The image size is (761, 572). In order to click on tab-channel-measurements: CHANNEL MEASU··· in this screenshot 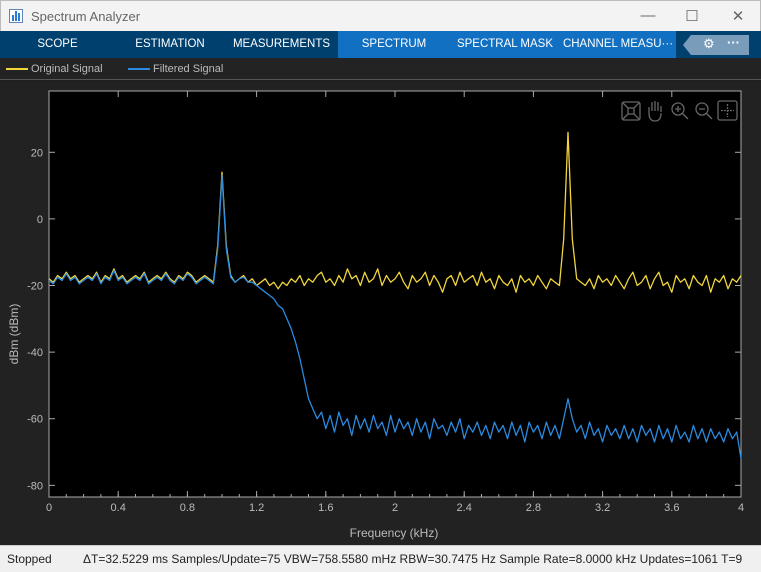, I will do `click(618, 44)`.